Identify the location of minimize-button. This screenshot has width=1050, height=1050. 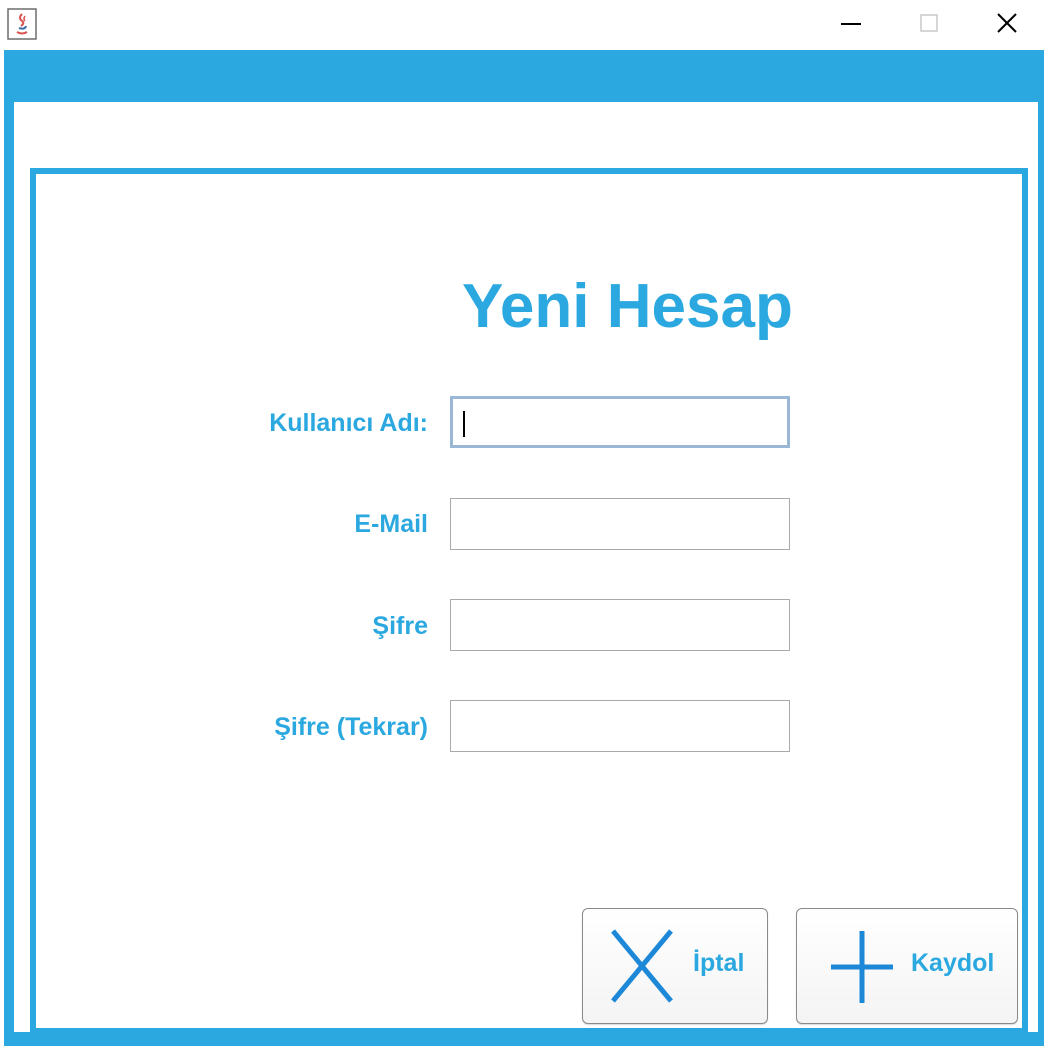
(851, 25).